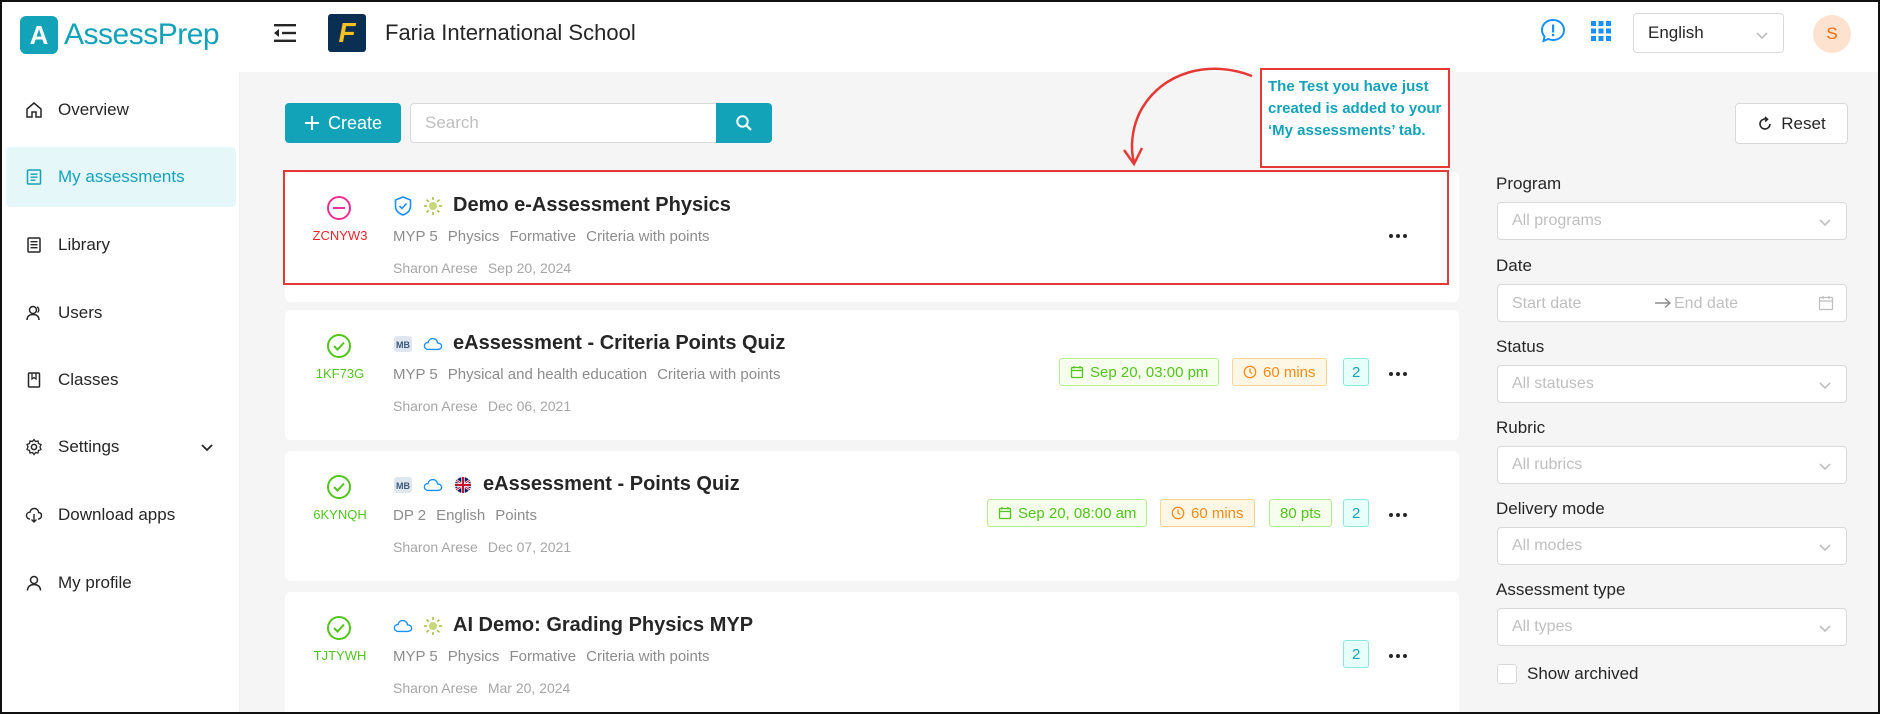  I want to click on create-button: Create, so click(343, 123).